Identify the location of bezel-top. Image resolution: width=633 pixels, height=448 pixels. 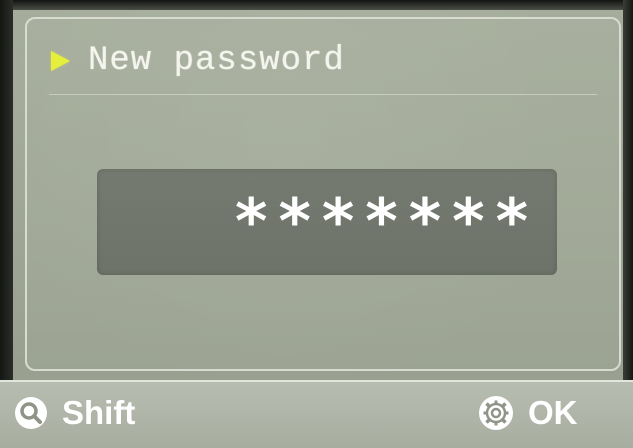
(316, 5).